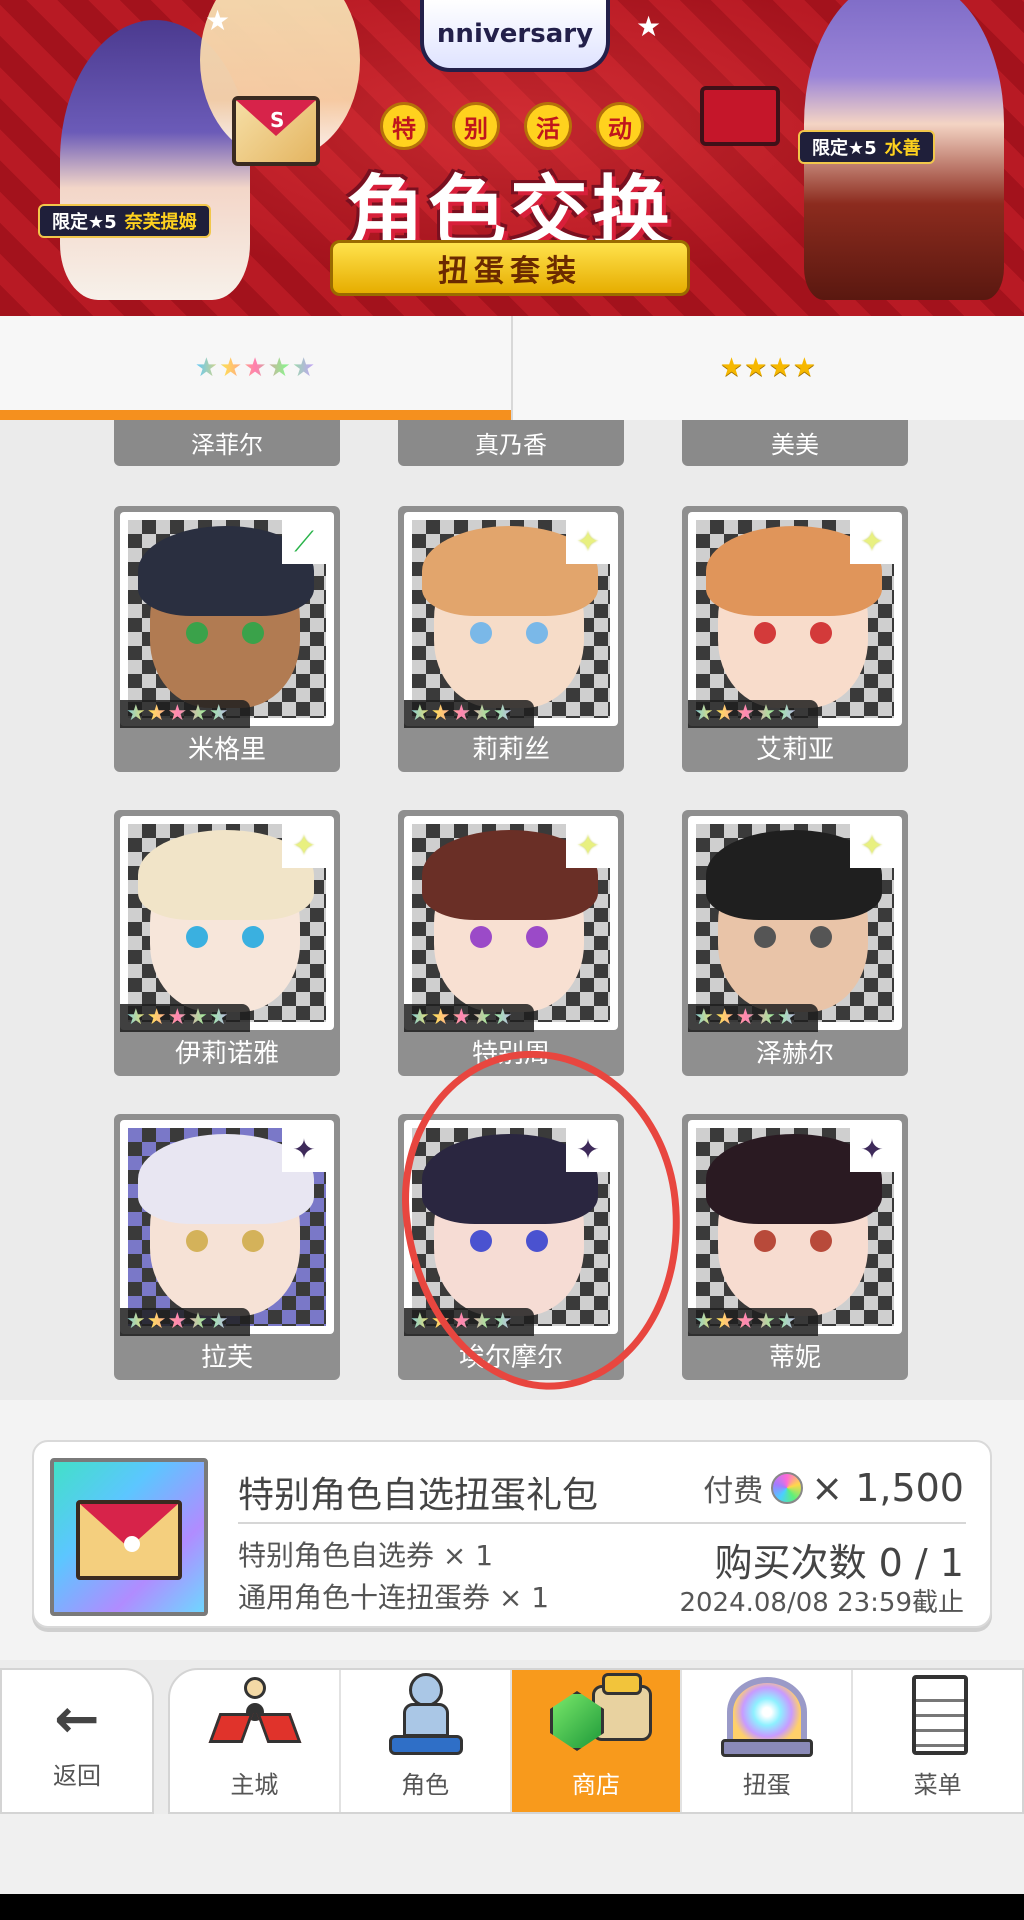  Describe the element at coordinates (787, 1488) in the screenshot. I see `gem-icon` at that location.